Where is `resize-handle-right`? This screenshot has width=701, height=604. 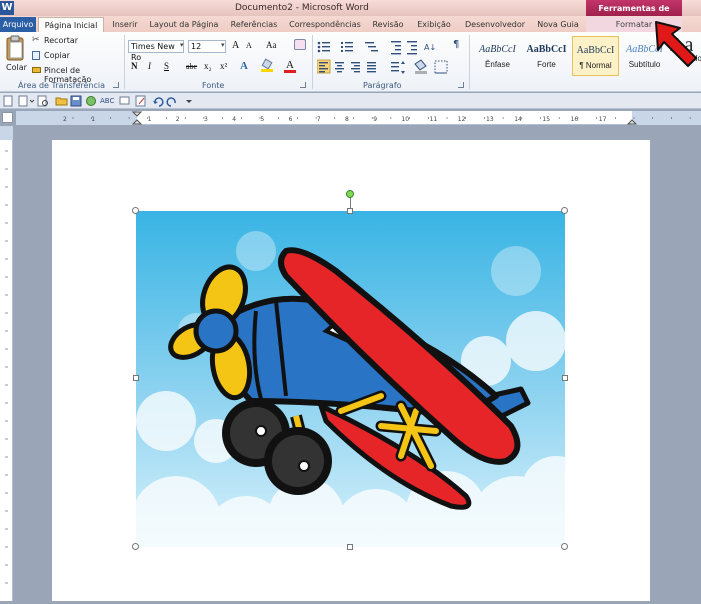
resize-handle-right is located at coordinates (565, 378).